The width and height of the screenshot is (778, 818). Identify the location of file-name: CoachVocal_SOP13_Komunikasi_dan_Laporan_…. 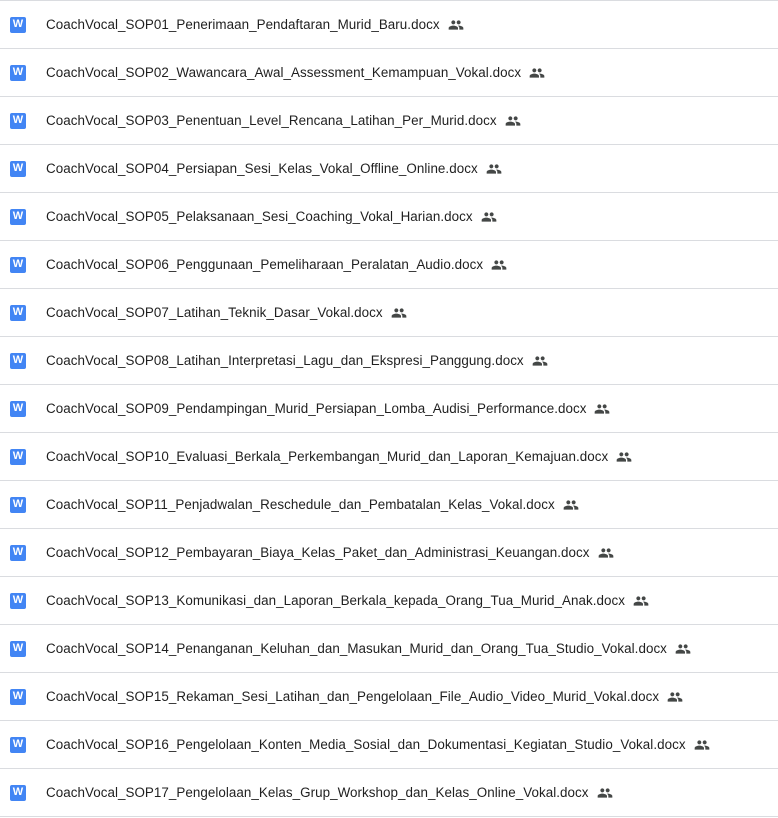
(335, 600).